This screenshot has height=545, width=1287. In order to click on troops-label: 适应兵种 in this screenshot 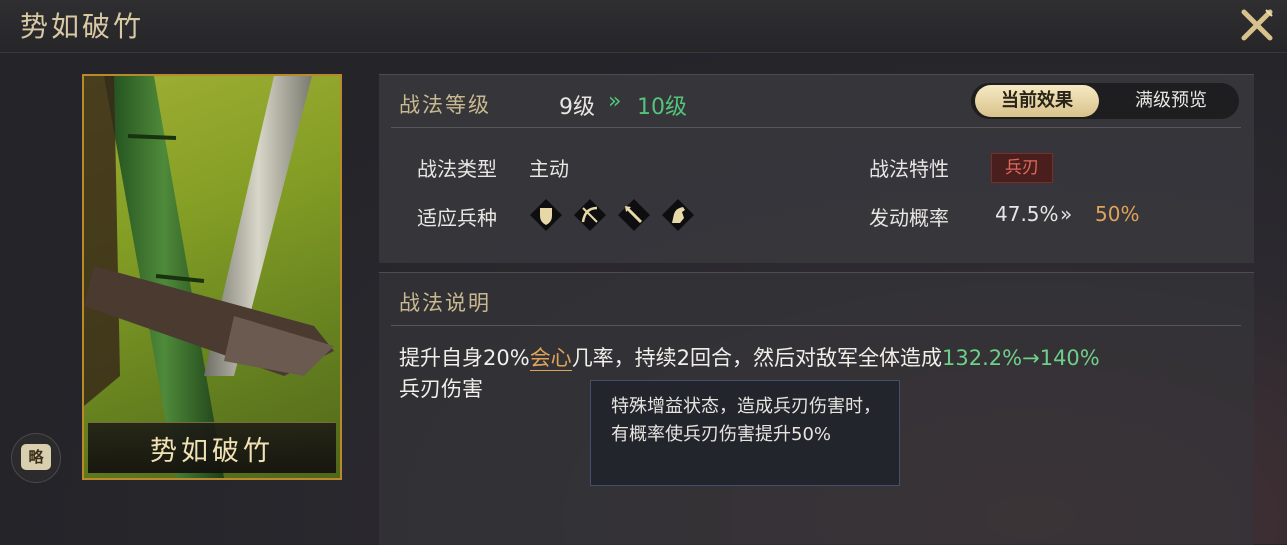, I will do `click(457, 218)`.